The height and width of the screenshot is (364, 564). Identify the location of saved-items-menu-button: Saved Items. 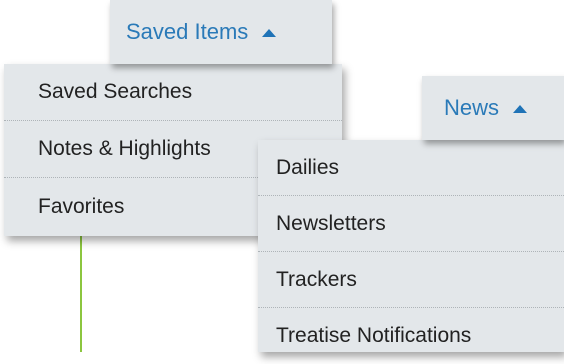
(221, 32).